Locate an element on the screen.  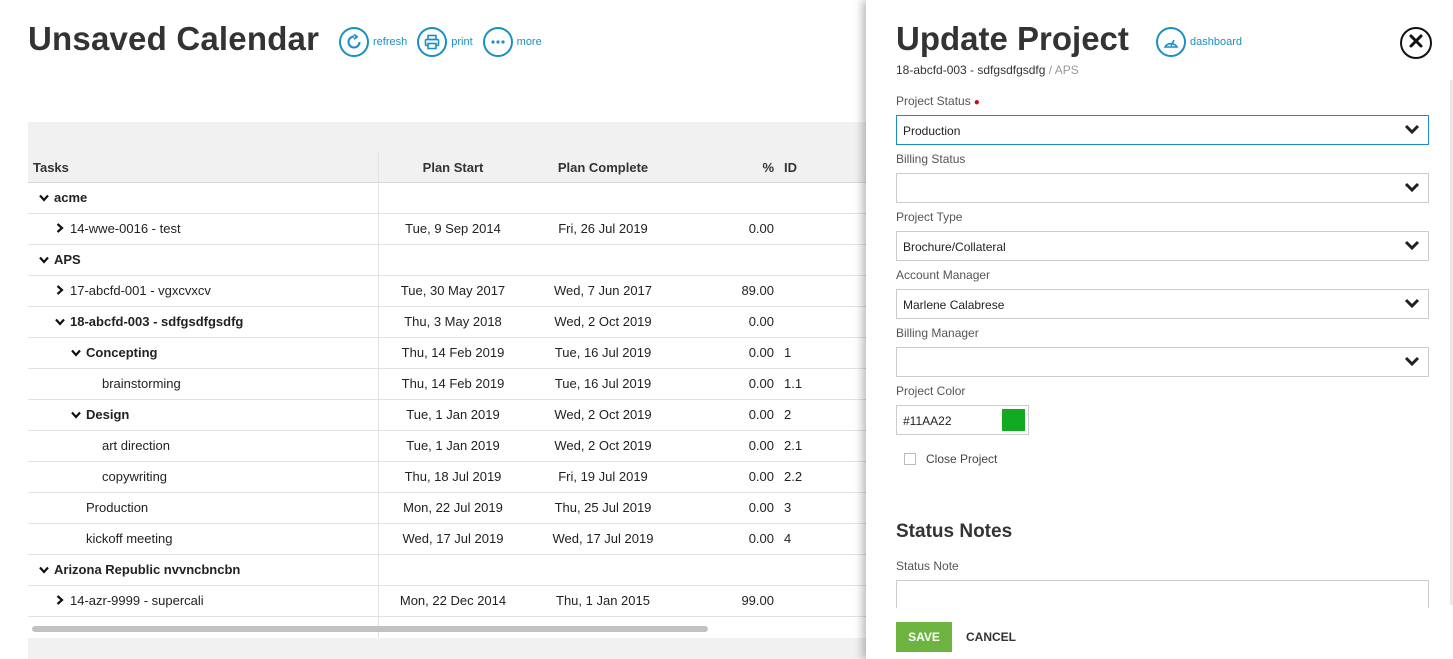
color-swatch is located at coordinates (1013, 420).